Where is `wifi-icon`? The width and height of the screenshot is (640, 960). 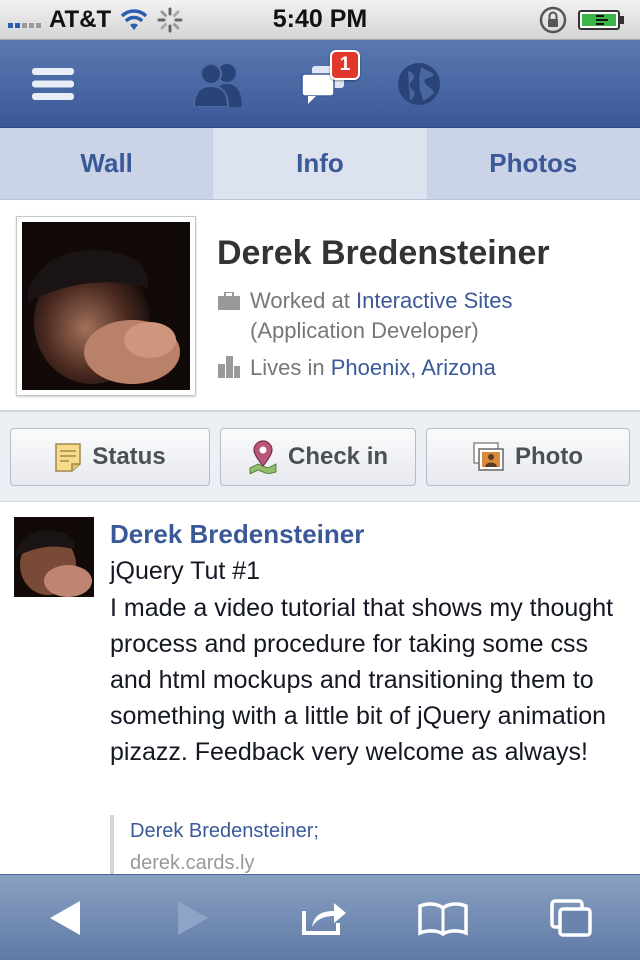 wifi-icon is located at coordinates (134, 19).